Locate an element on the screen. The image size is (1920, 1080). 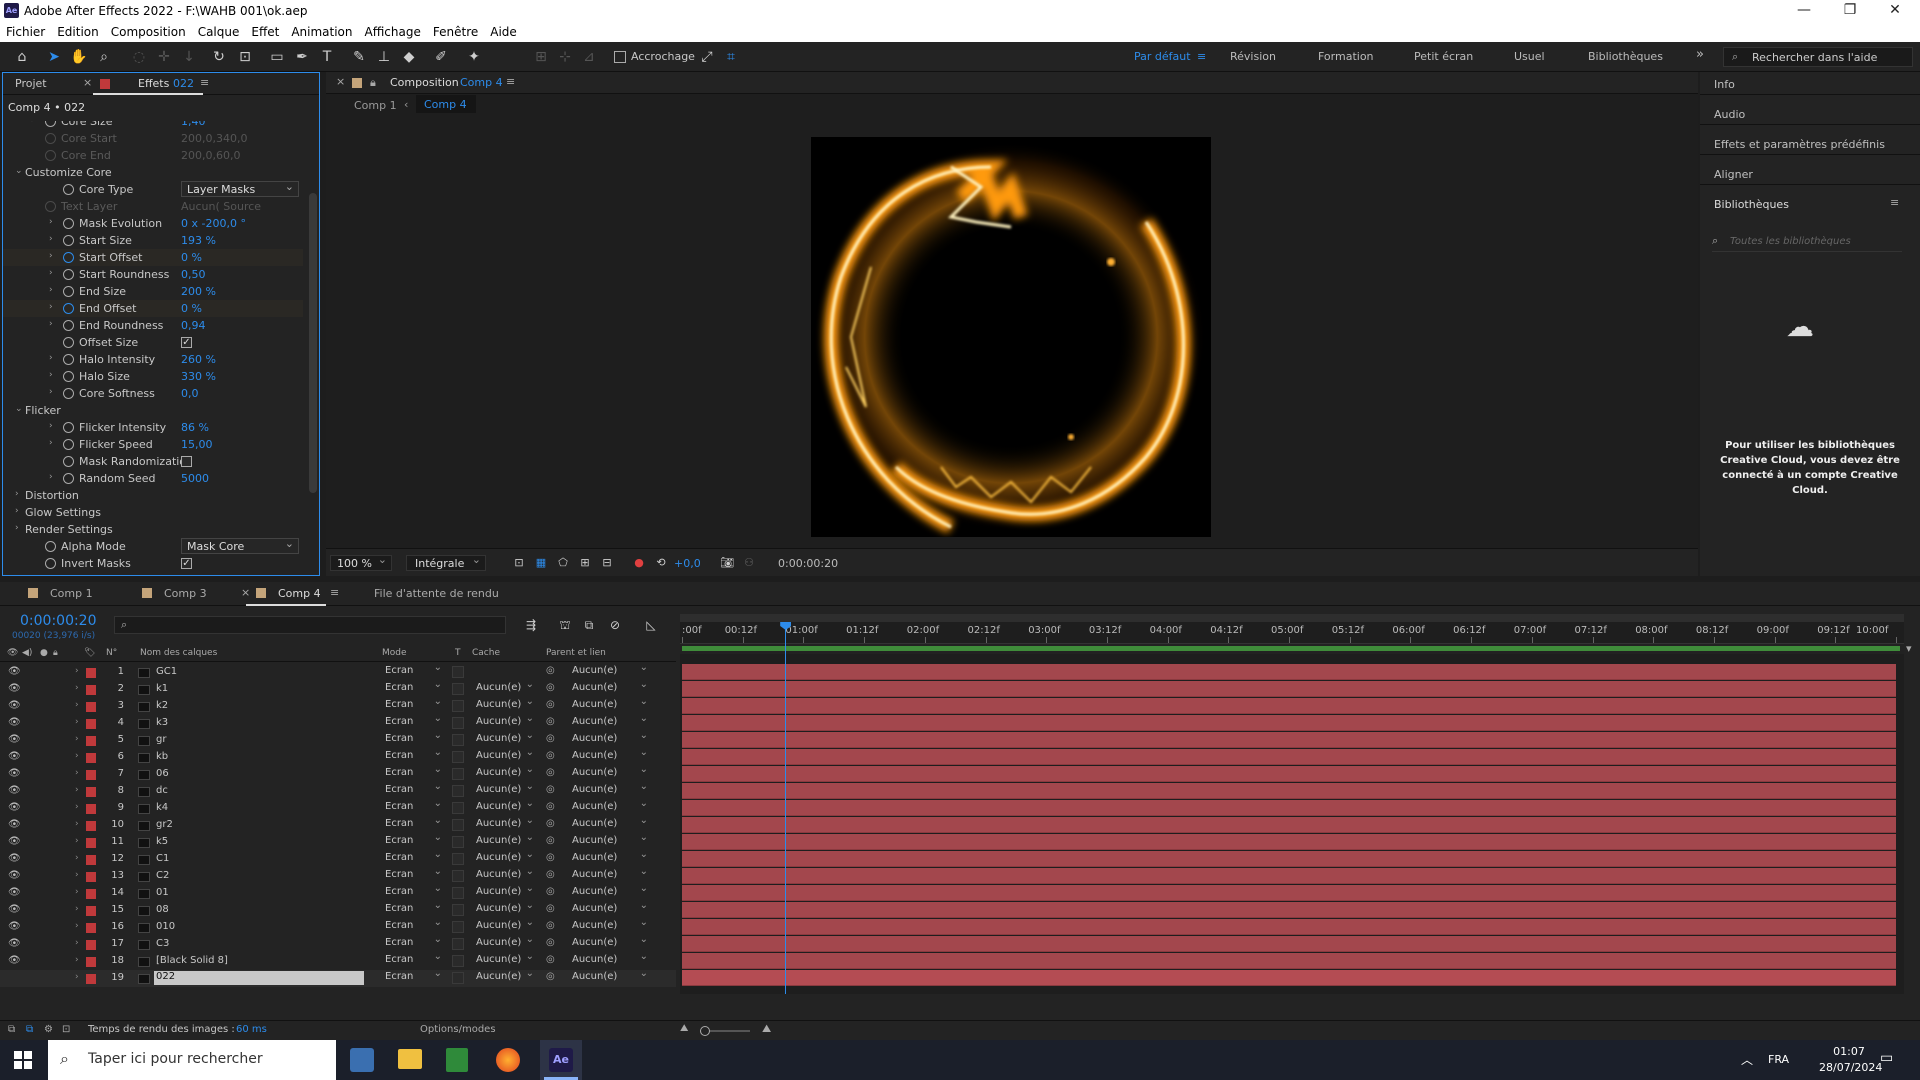
menu-effet: Effet is located at coordinates (265, 30).